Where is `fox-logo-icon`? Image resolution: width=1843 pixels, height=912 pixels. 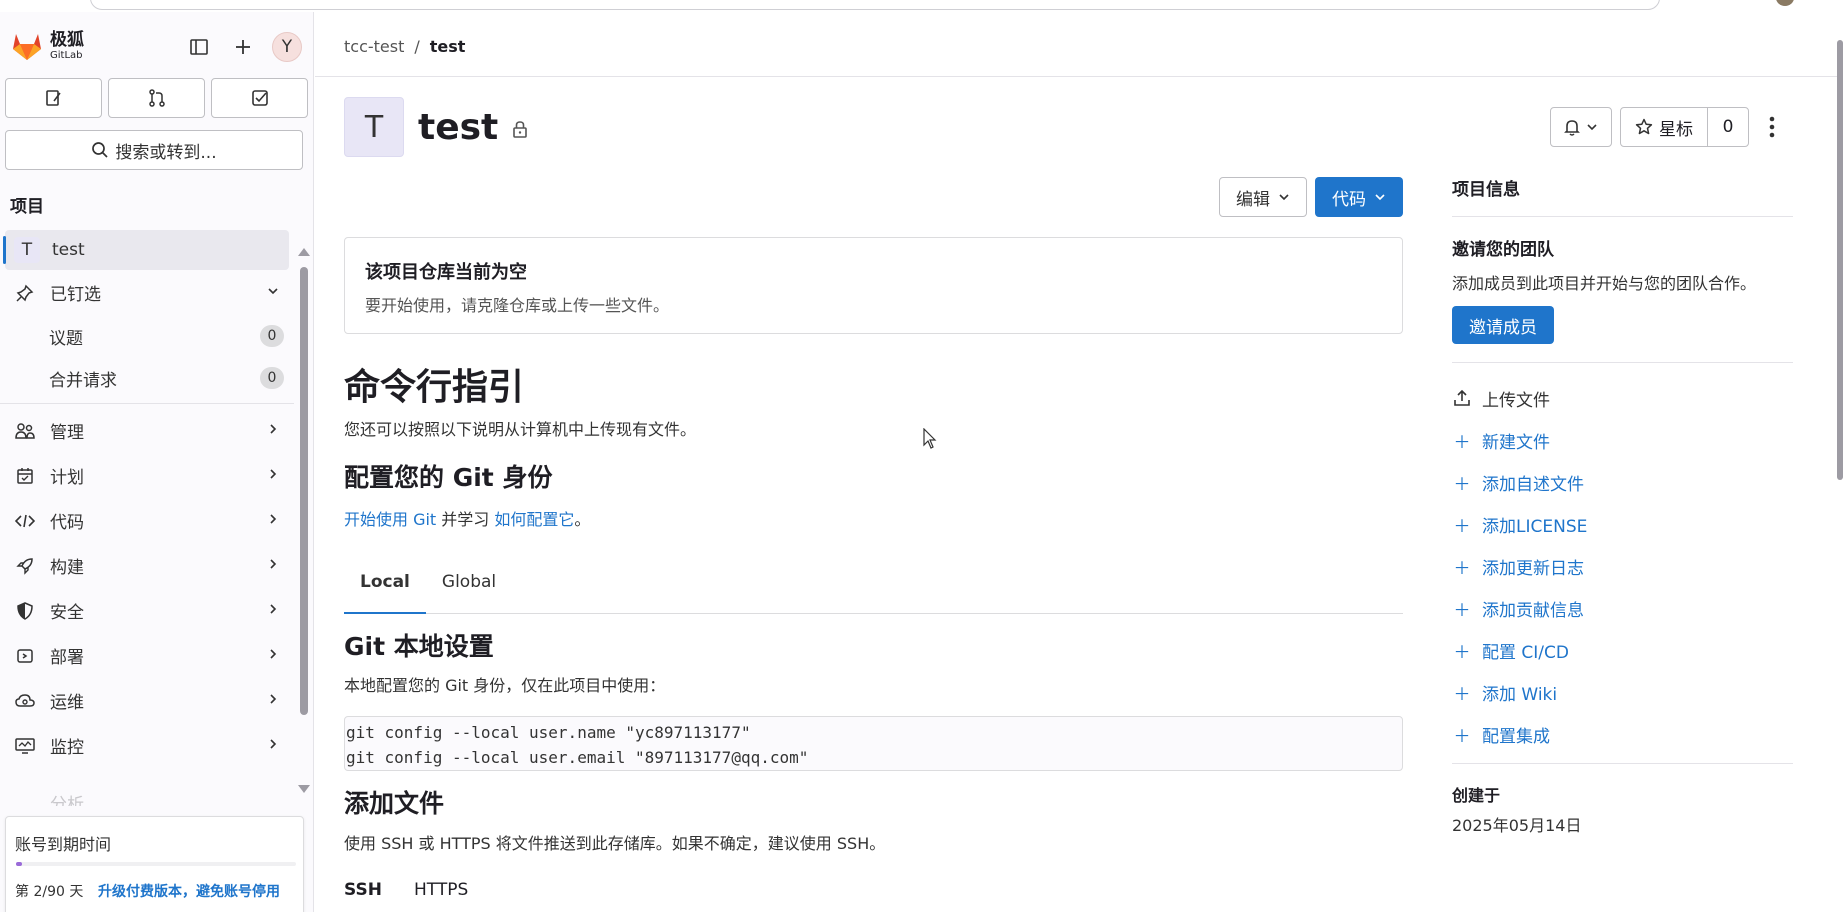
fox-logo-icon is located at coordinates (27, 47).